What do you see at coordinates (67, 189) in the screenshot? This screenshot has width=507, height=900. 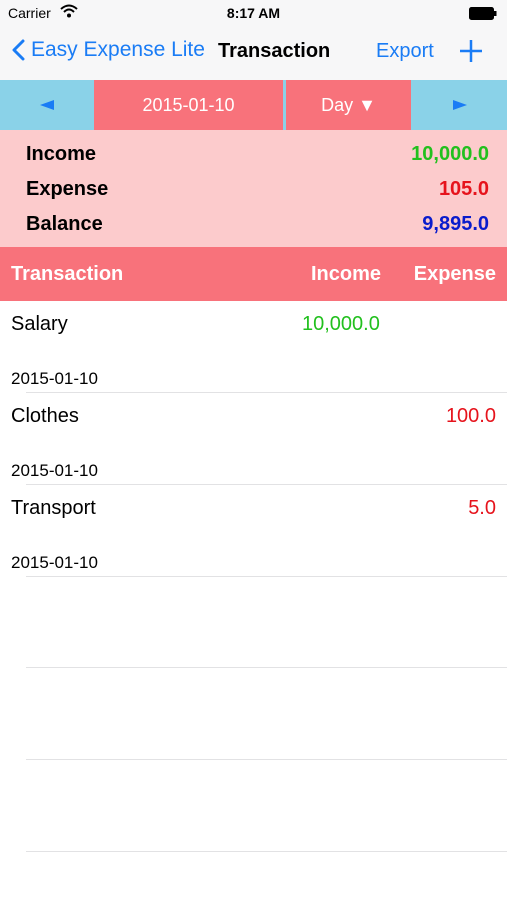 I see `expense-summary-label: Expense` at bounding box center [67, 189].